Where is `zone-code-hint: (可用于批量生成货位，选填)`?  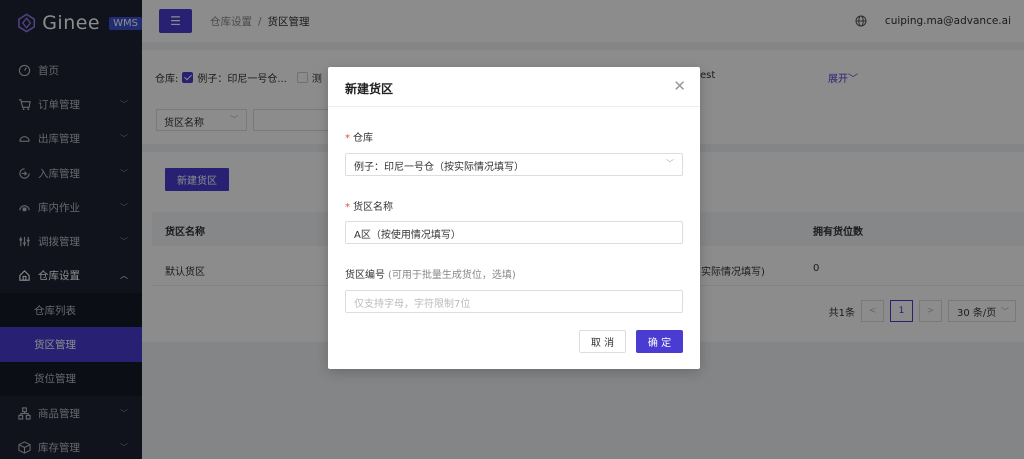 zone-code-hint: (可用于批量生成货位，选填) is located at coordinates (452, 275).